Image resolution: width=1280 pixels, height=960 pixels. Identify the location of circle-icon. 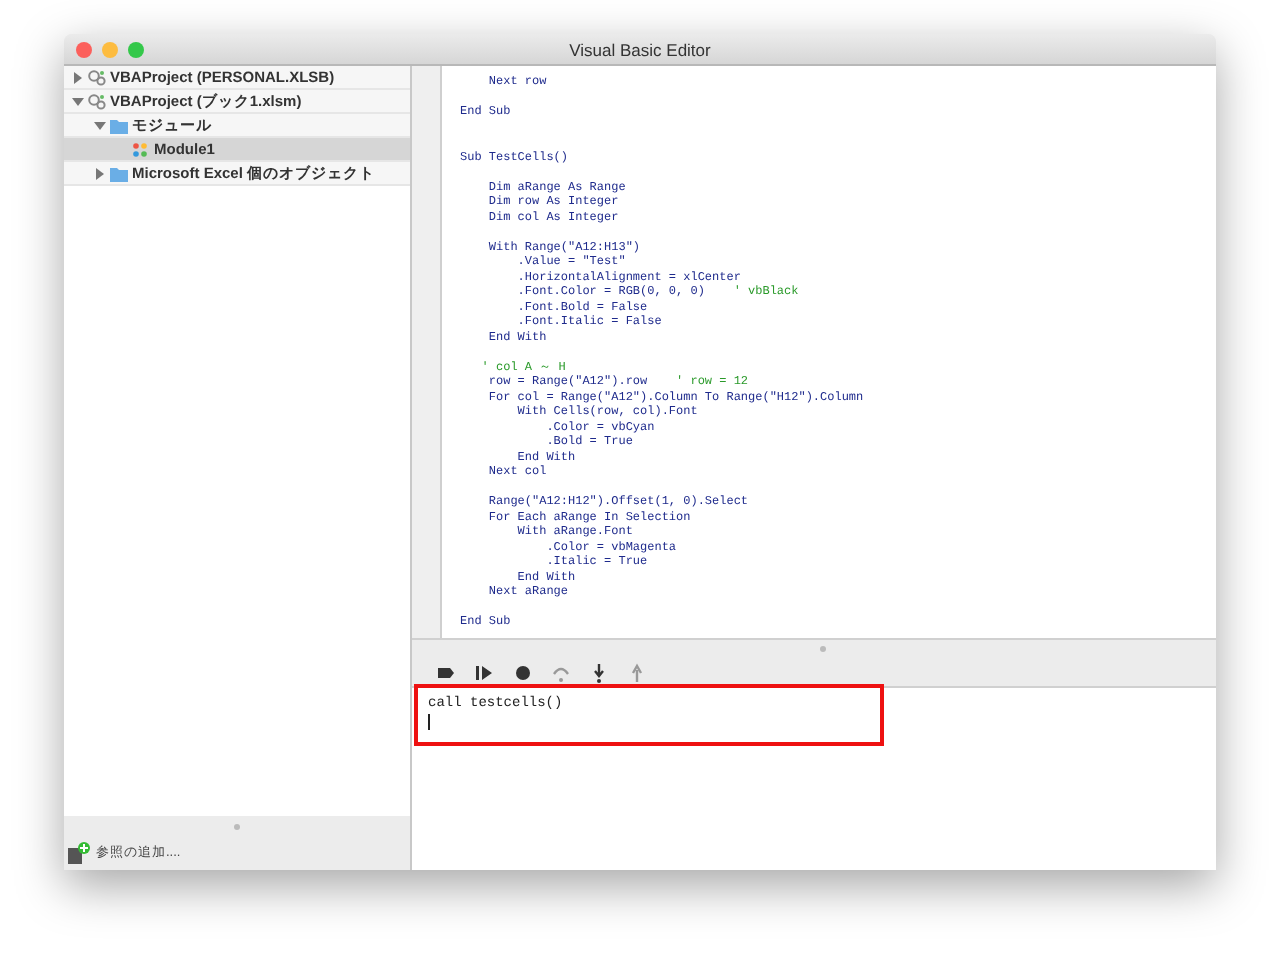
(523, 672).